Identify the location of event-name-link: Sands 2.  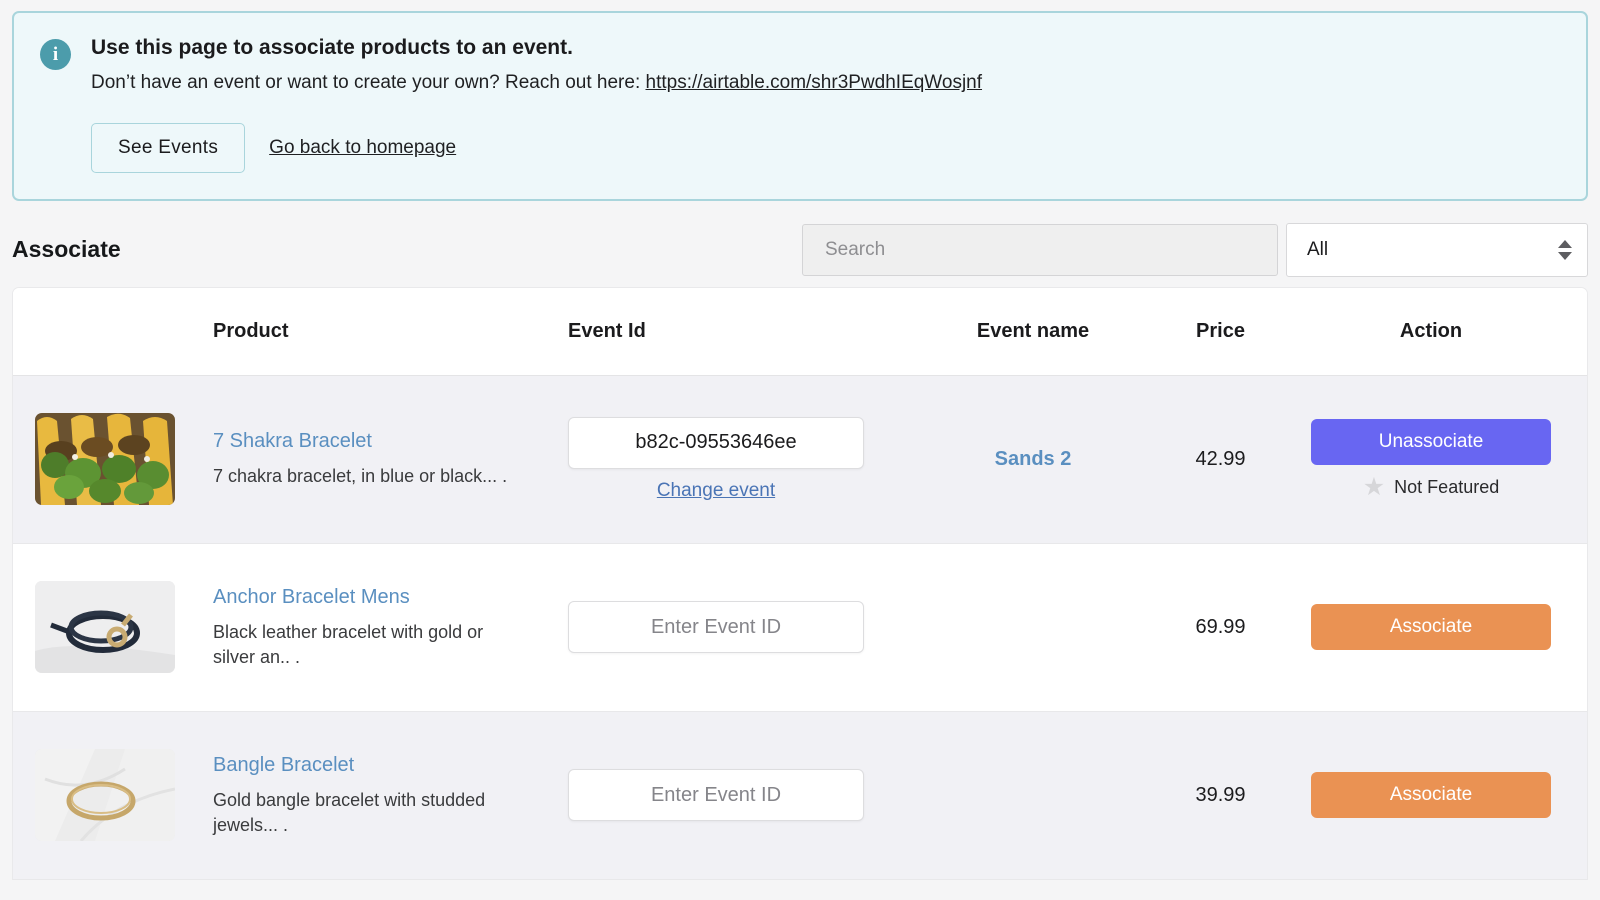
(1033, 459).